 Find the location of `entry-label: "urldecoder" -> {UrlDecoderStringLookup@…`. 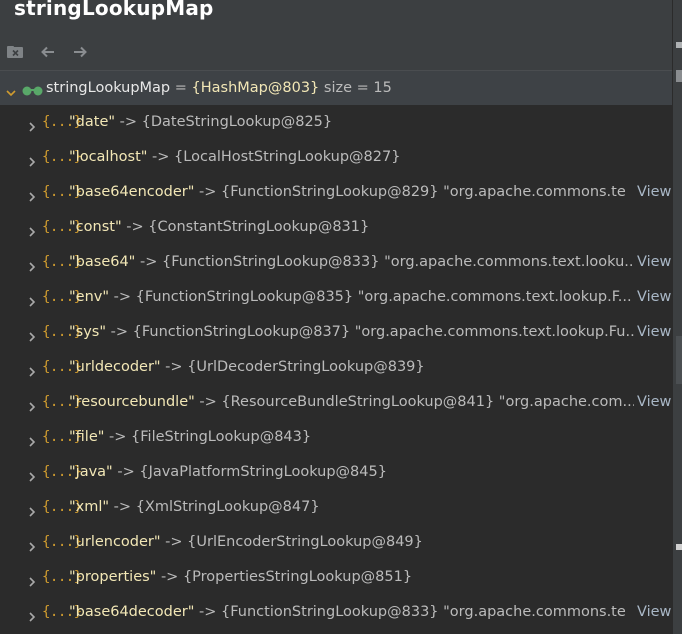

entry-label: "urldecoder" -> {UrlDecoderStringLookup@… is located at coordinates (247, 367).